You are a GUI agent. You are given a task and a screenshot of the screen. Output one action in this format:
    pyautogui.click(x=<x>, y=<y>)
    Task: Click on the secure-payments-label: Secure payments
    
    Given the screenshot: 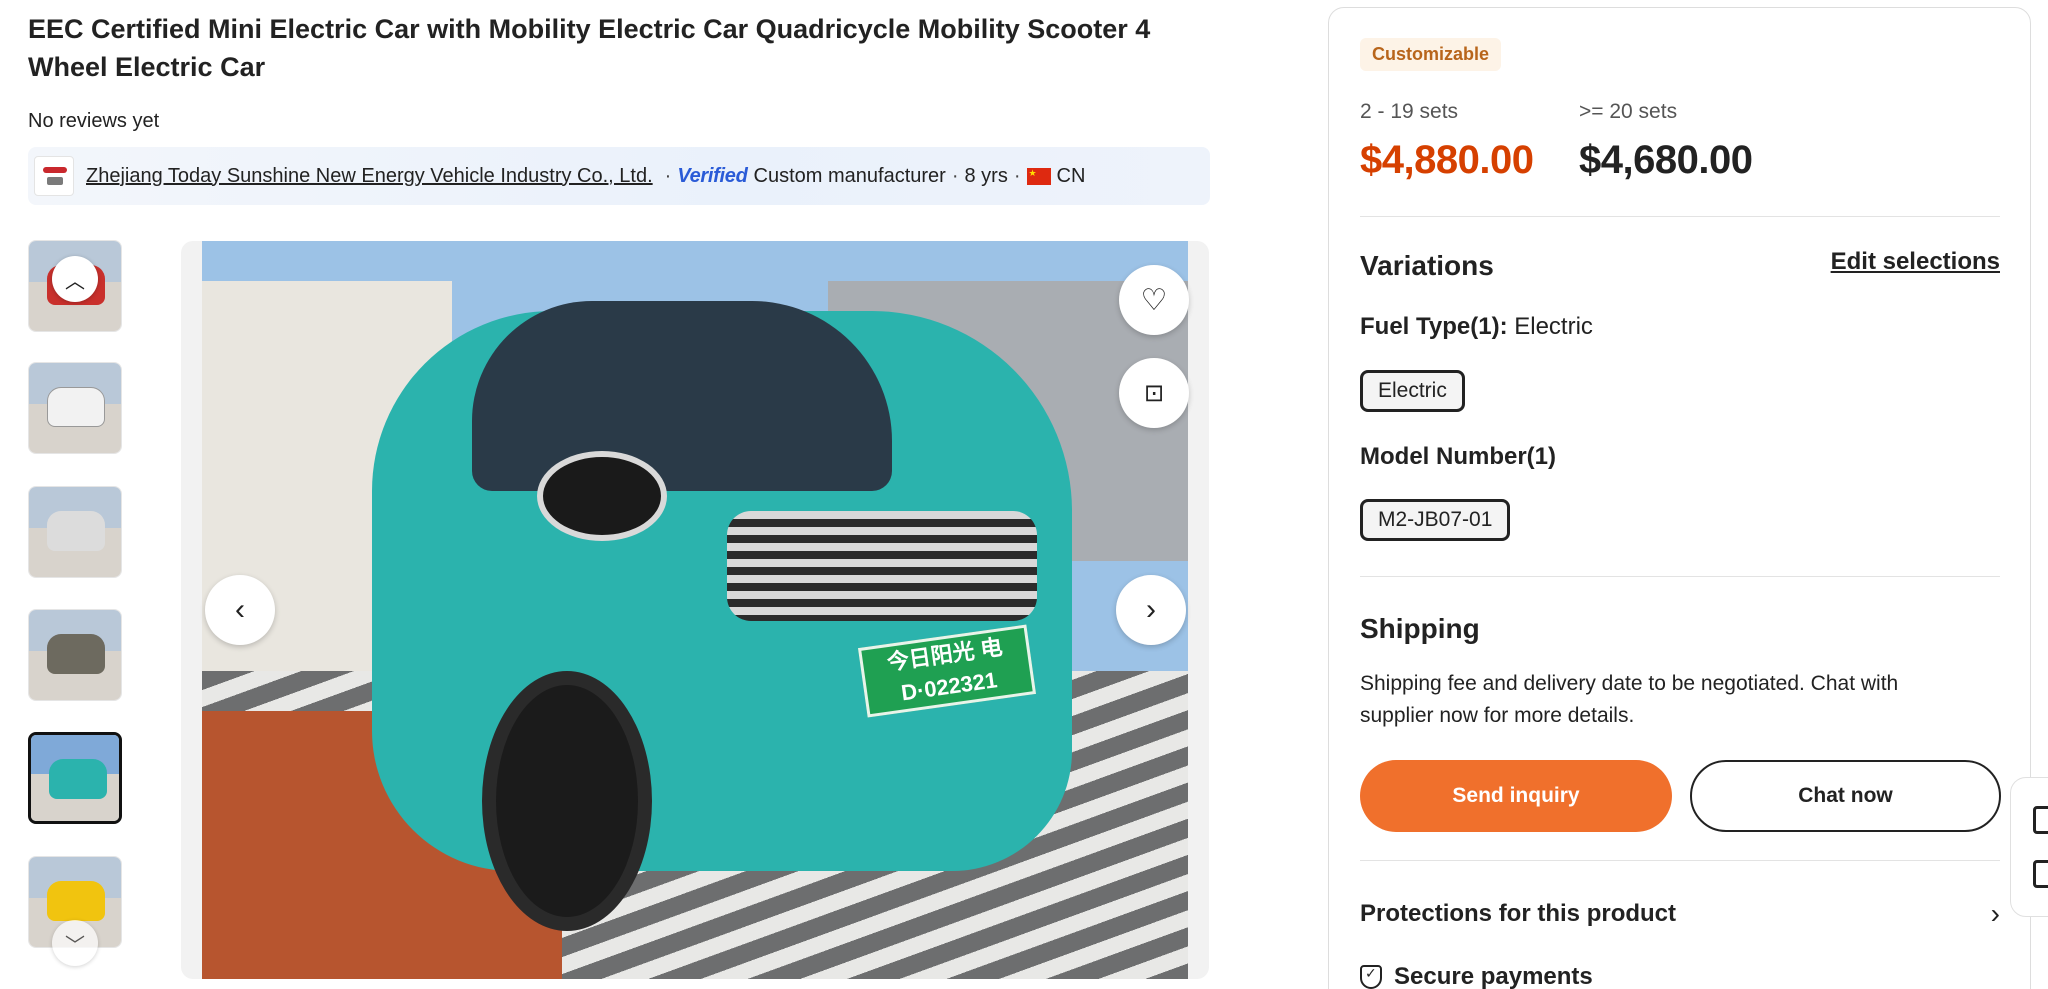 What is the action you would take?
    pyautogui.click(x=1493, y=976)
    